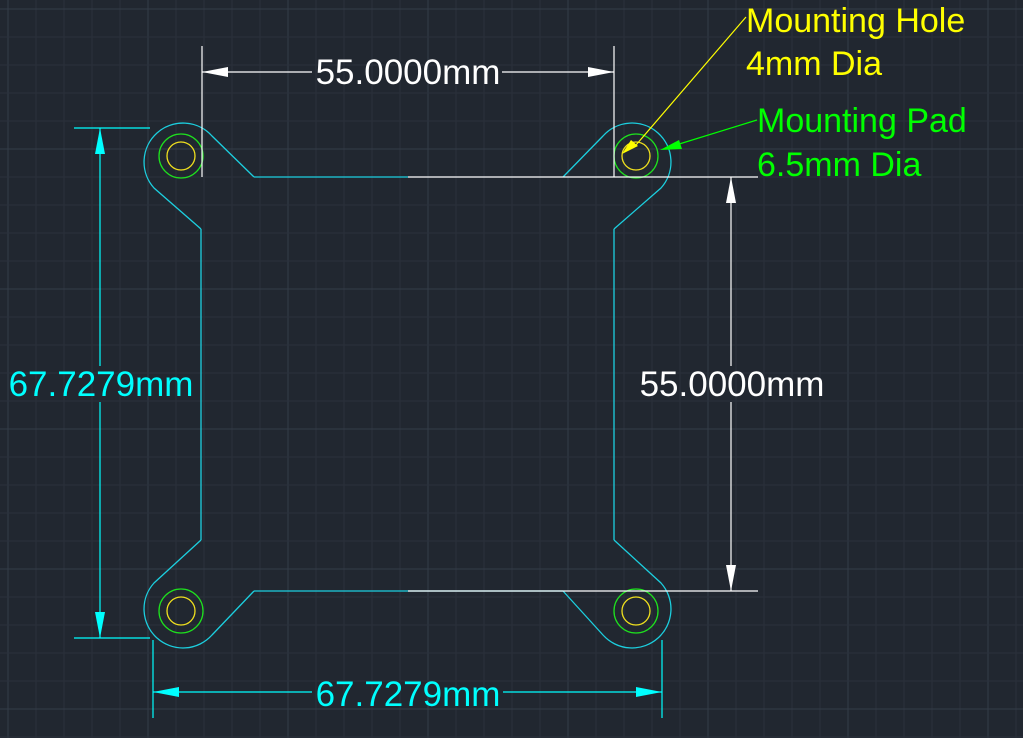 The width and height of the screenshot is (1023, 738). What do you see at coordinates (408, 111) in the screenshot?
I see `dimension-top-horizontal: 55.0000mm` at bounding box center [408, 111].